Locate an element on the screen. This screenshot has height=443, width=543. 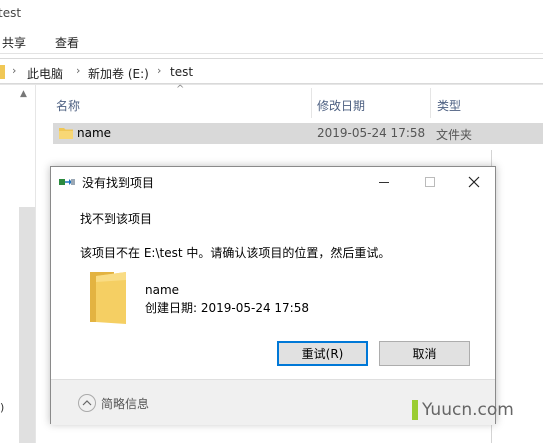
dialog-title: 没有找到项目 is located at coordinates (118, 183).